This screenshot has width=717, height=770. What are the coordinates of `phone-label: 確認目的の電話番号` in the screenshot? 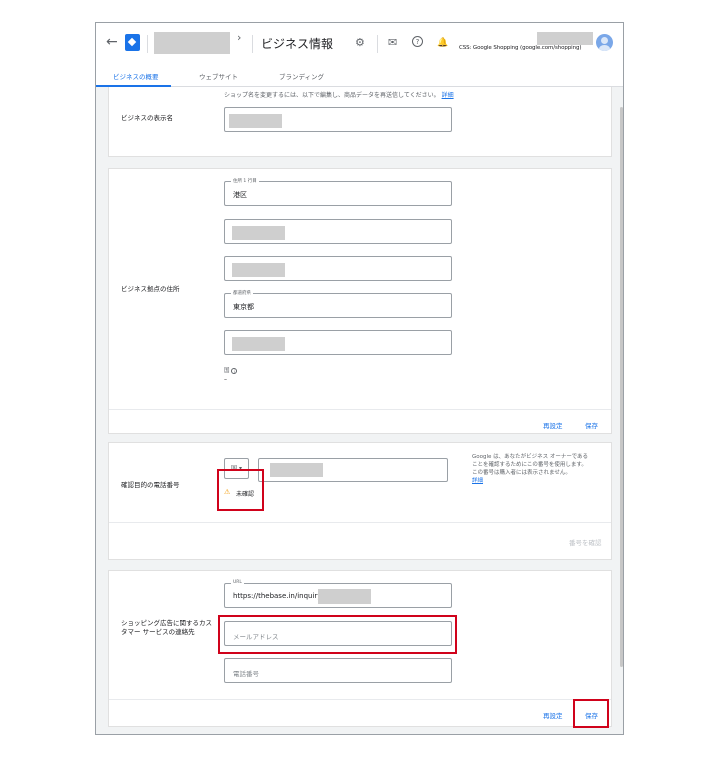 It's located at (150, 485).